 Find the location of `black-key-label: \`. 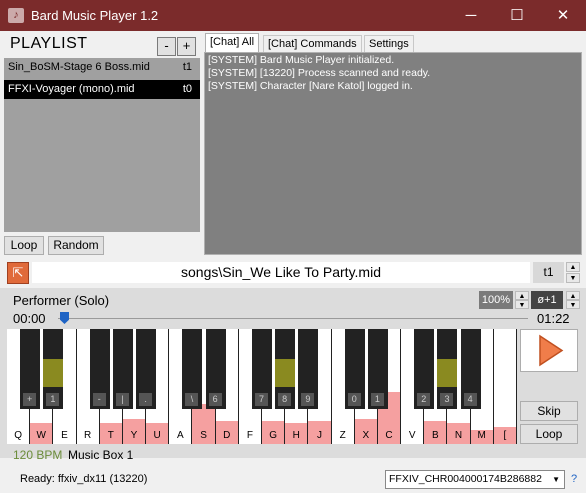

black-key-label: \ is located at coordinates (192, 399).